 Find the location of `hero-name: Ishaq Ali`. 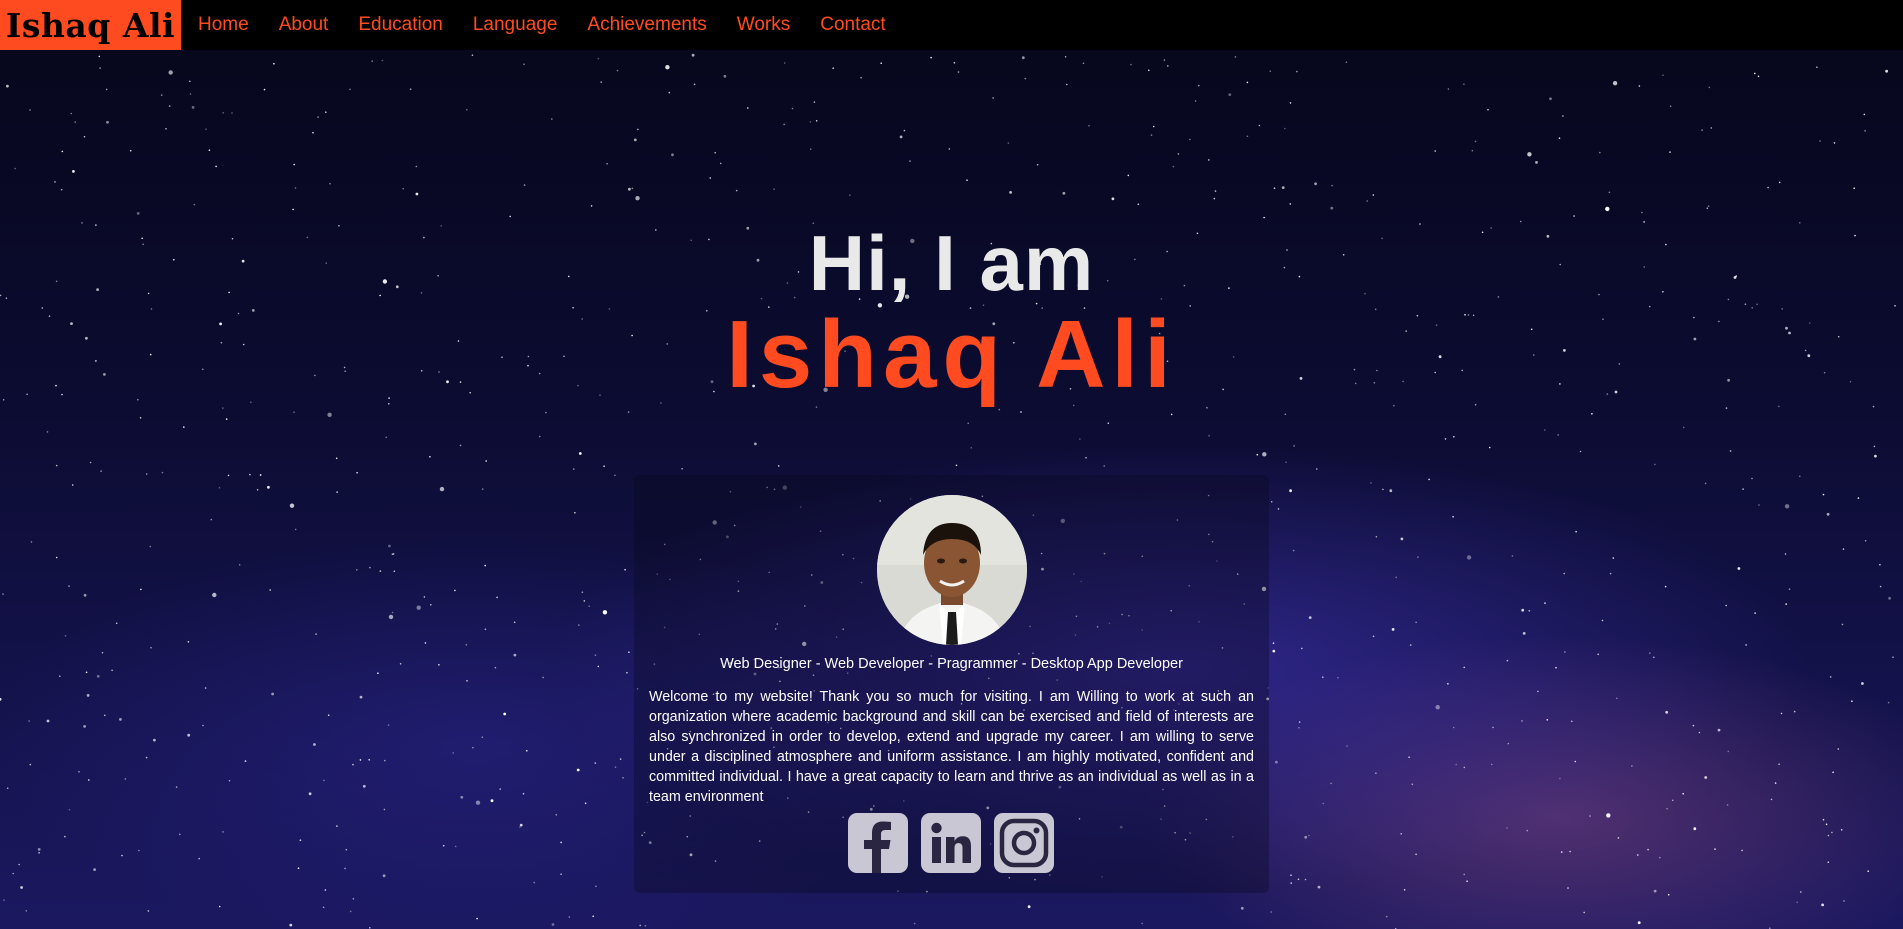

hero-name: Ishaq Ali is located at coordinates (951, 354).